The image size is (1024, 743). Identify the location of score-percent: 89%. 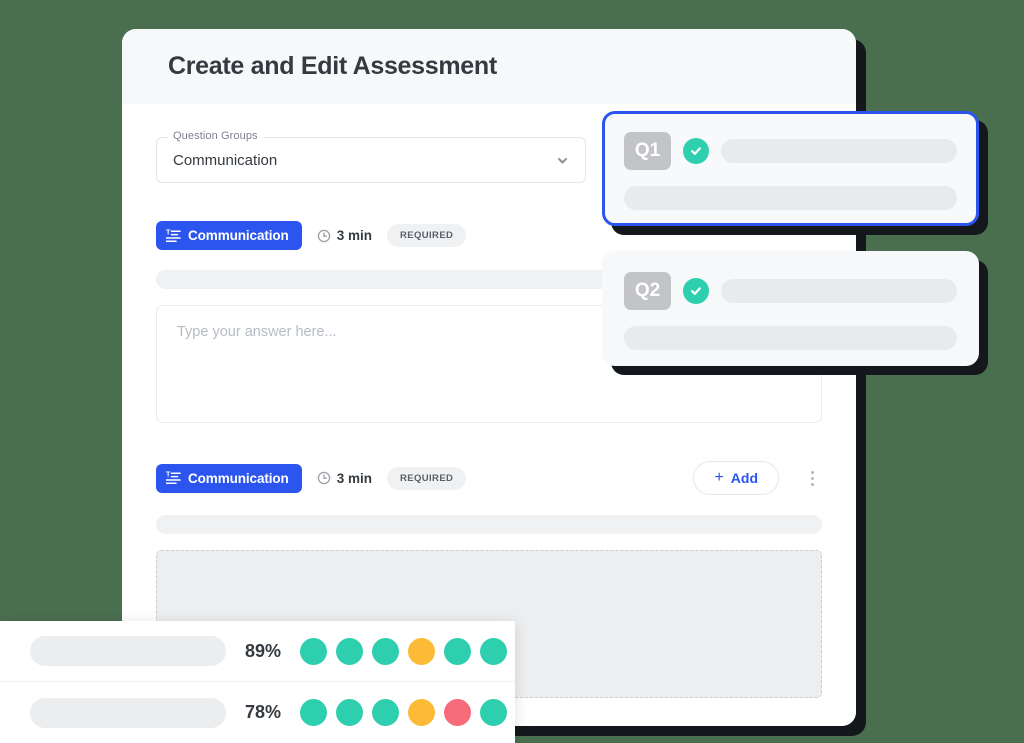
(263, 650).